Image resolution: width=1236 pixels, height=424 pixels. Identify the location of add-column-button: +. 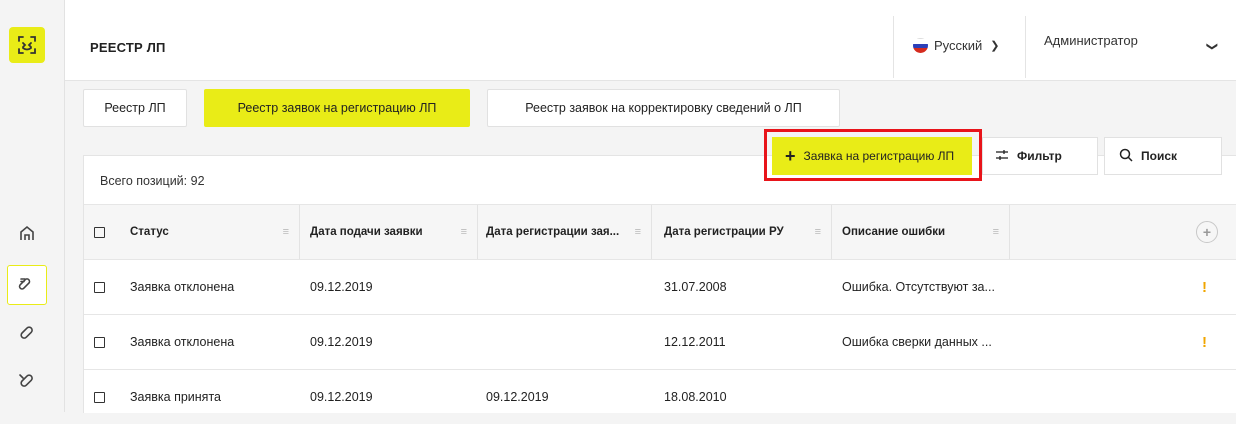
(1207, 232).